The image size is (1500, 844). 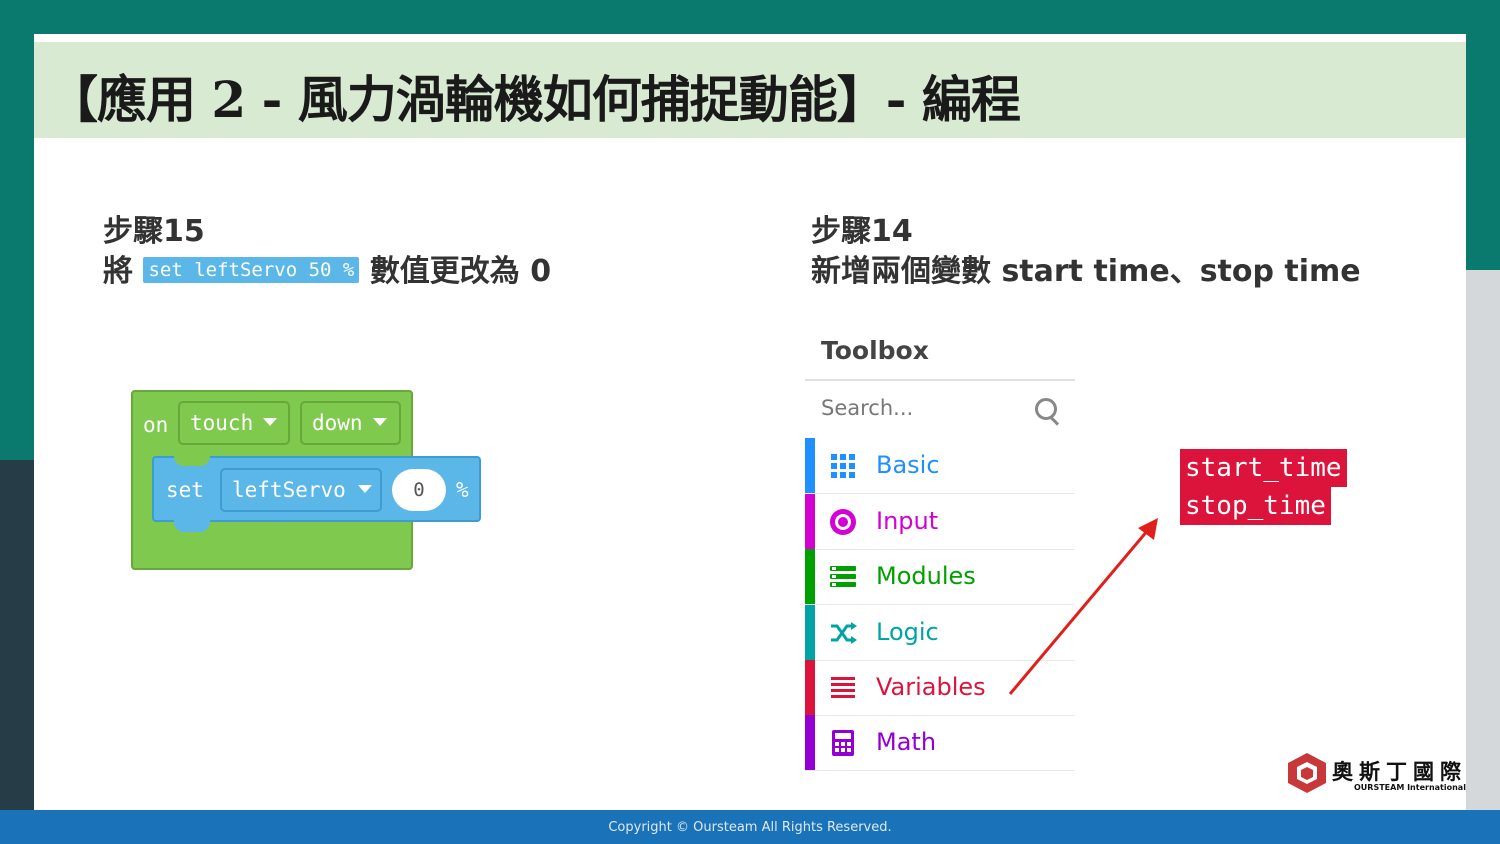 What do you see at coordinates (156, 425) in the screenshot?
I see `event-keyword: on` at bounding box center [156, 425].